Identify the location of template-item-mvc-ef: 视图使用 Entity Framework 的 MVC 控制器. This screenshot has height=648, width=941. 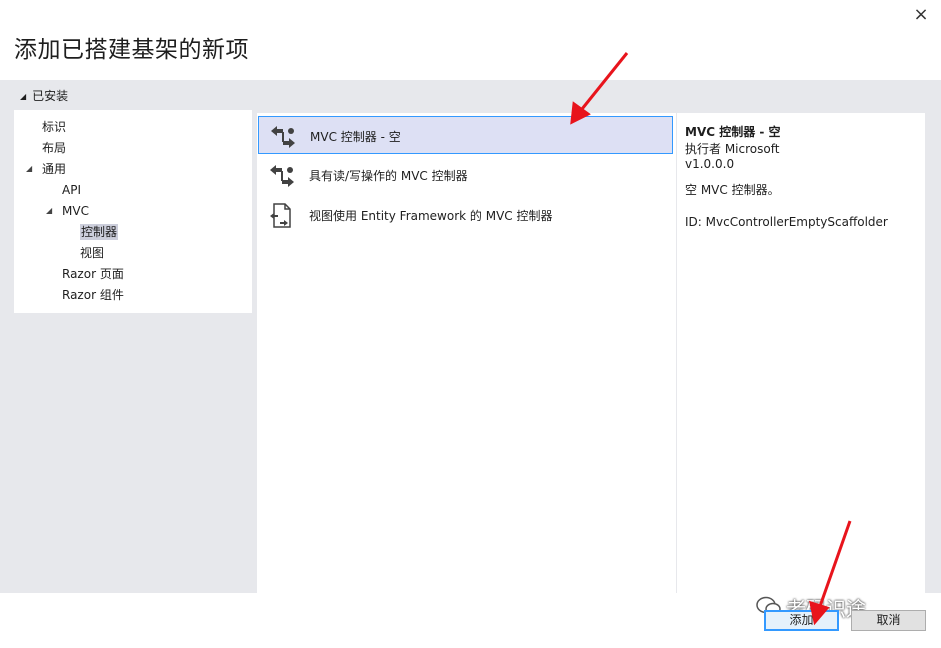
(465, 215).